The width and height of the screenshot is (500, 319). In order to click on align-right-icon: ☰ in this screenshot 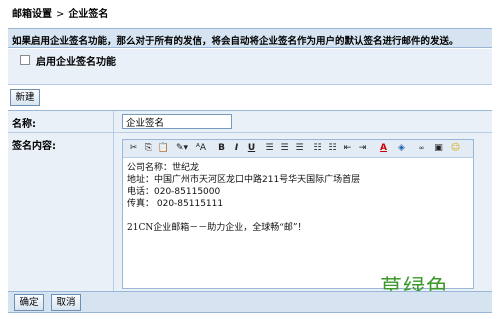, I will do `click(299, 148)`.